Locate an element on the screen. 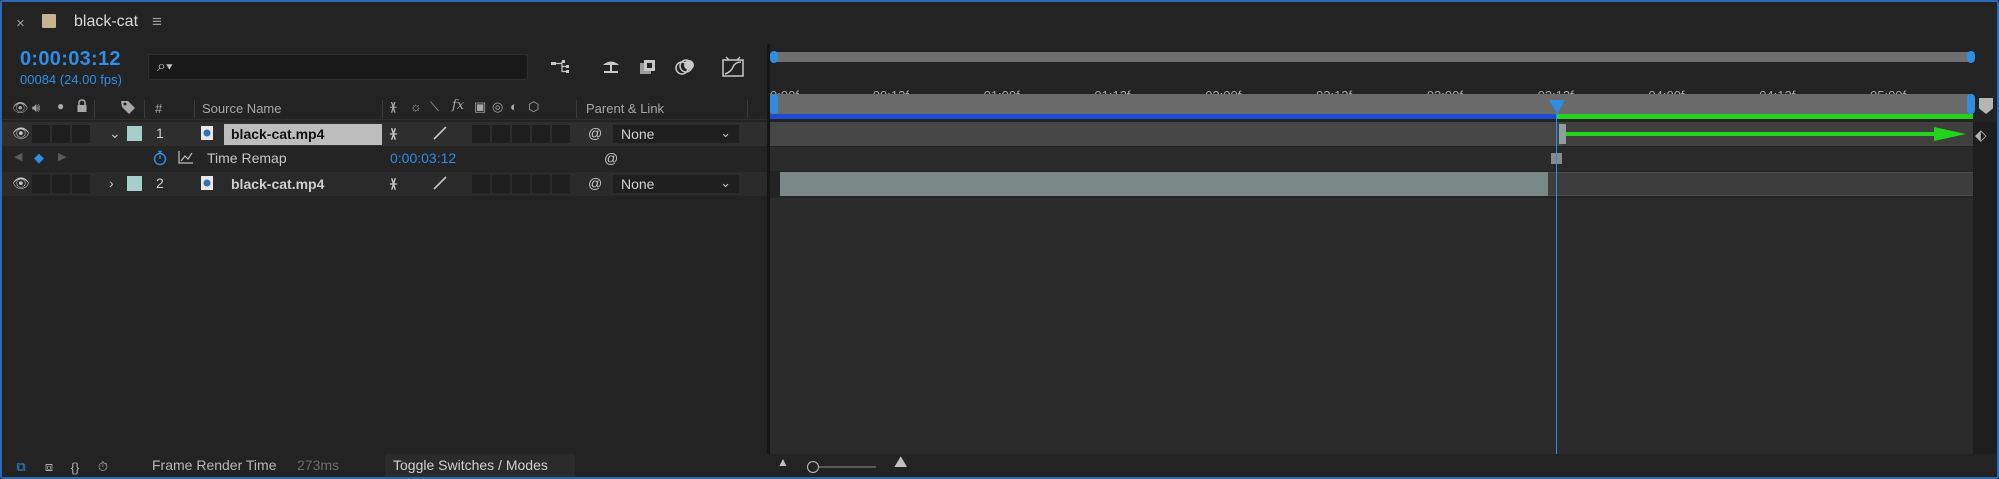  comp-marker-bin-icon: ⬖ is located at coordinates (1981, 135).